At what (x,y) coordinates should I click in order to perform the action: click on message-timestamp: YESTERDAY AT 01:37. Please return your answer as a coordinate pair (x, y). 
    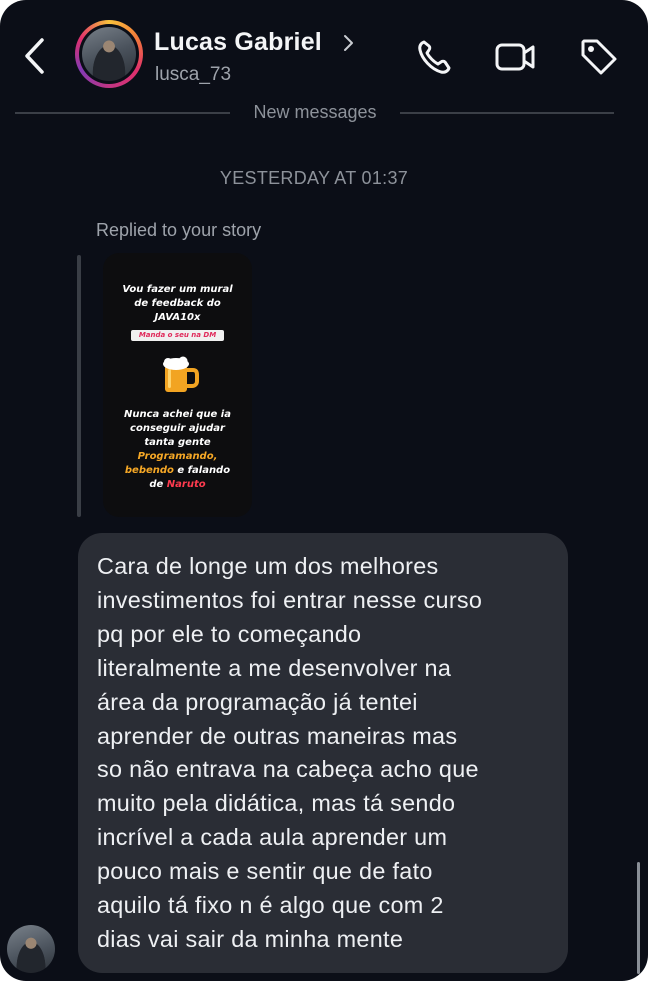
    Looking at the image, I should click on (314, 178).